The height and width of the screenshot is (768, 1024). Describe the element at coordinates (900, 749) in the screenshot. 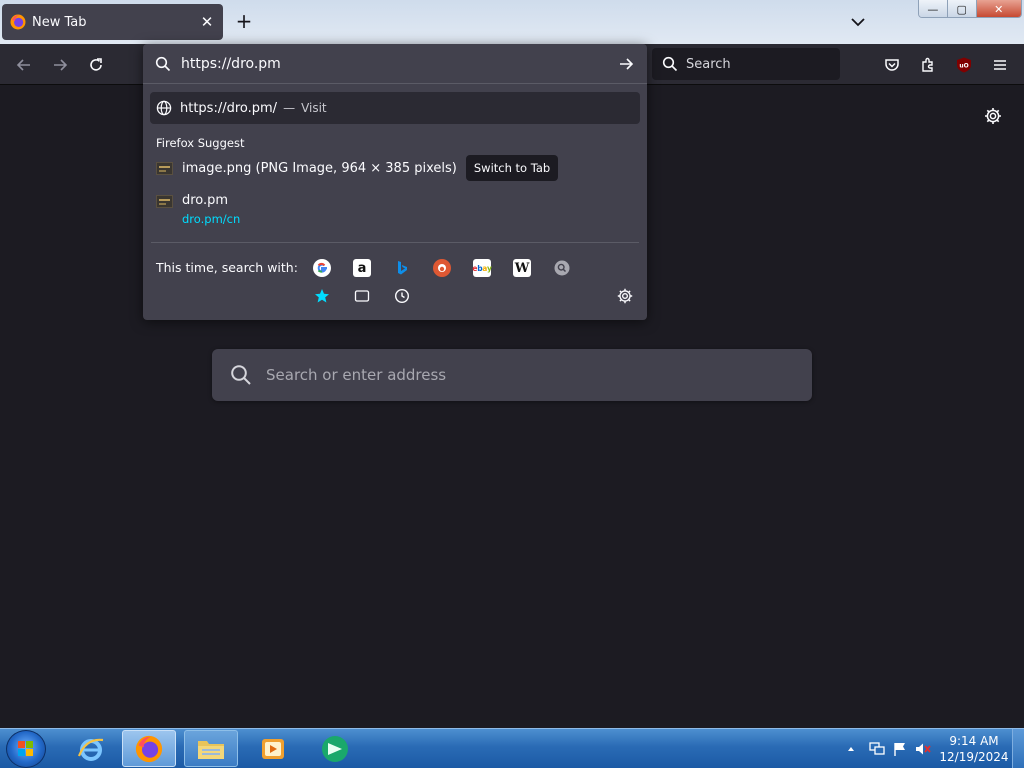

I see `action-center-flag-icon` at that location.